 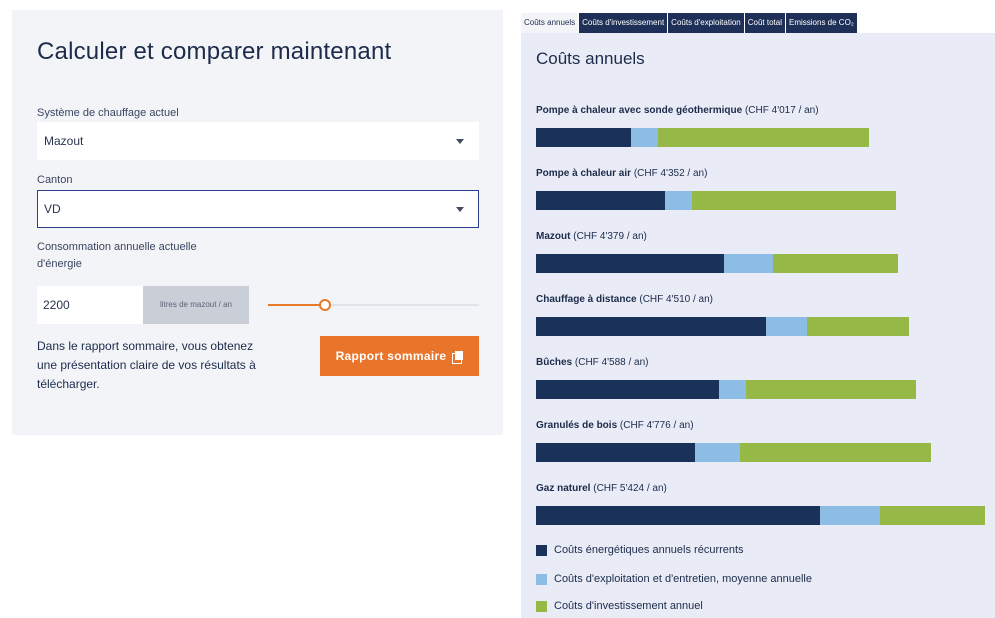 What do you see at coordinates (214, 51) in the screenshot?
I see `calculator-title: Calculer et comparer maintenant` at bounding box center [214, 51].